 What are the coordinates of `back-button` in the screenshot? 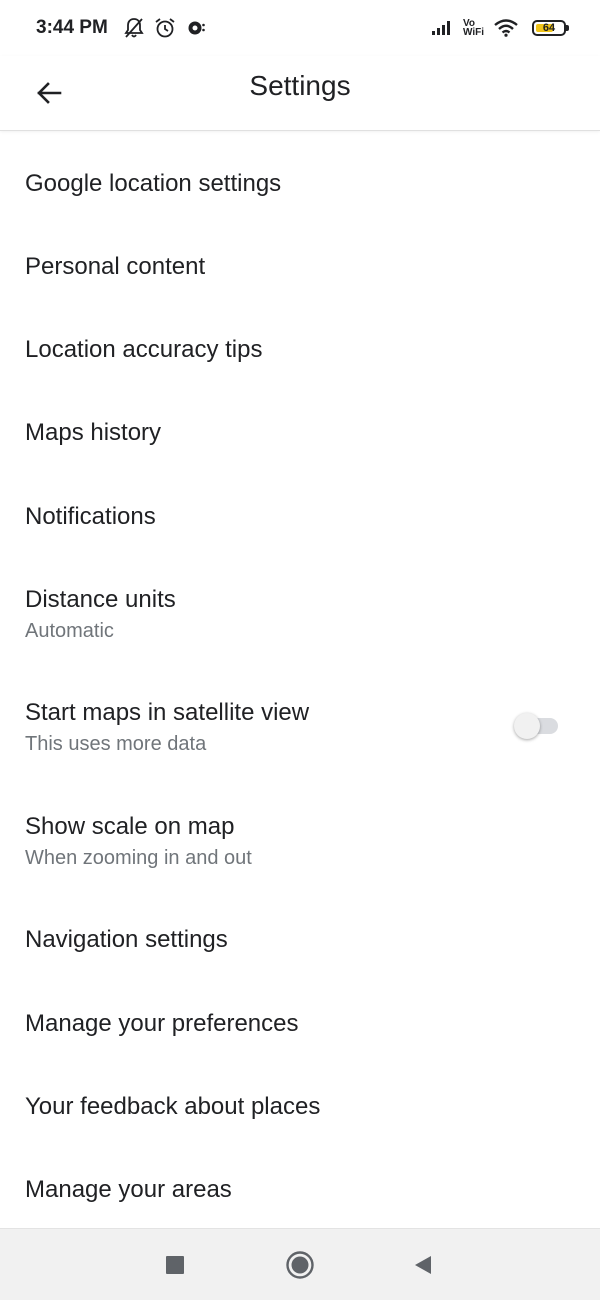 It's located at (49, 93).